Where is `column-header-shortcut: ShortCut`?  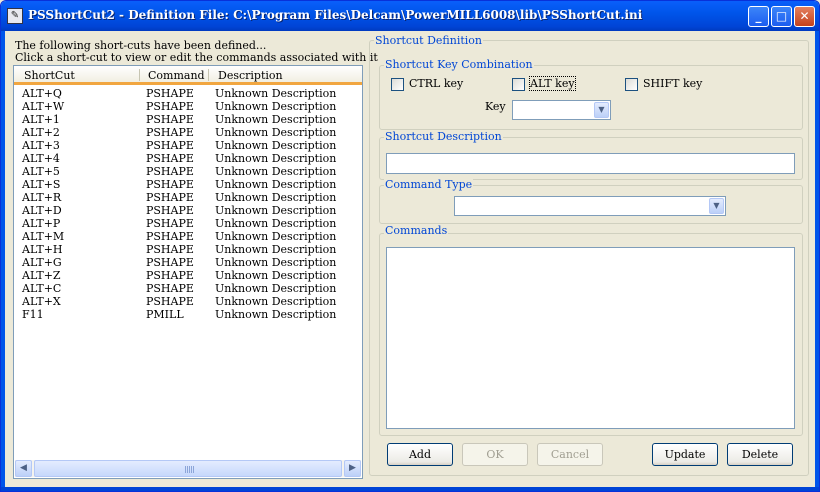
column-header-shortcut: ShortCut is located at coordinates (49, 75).